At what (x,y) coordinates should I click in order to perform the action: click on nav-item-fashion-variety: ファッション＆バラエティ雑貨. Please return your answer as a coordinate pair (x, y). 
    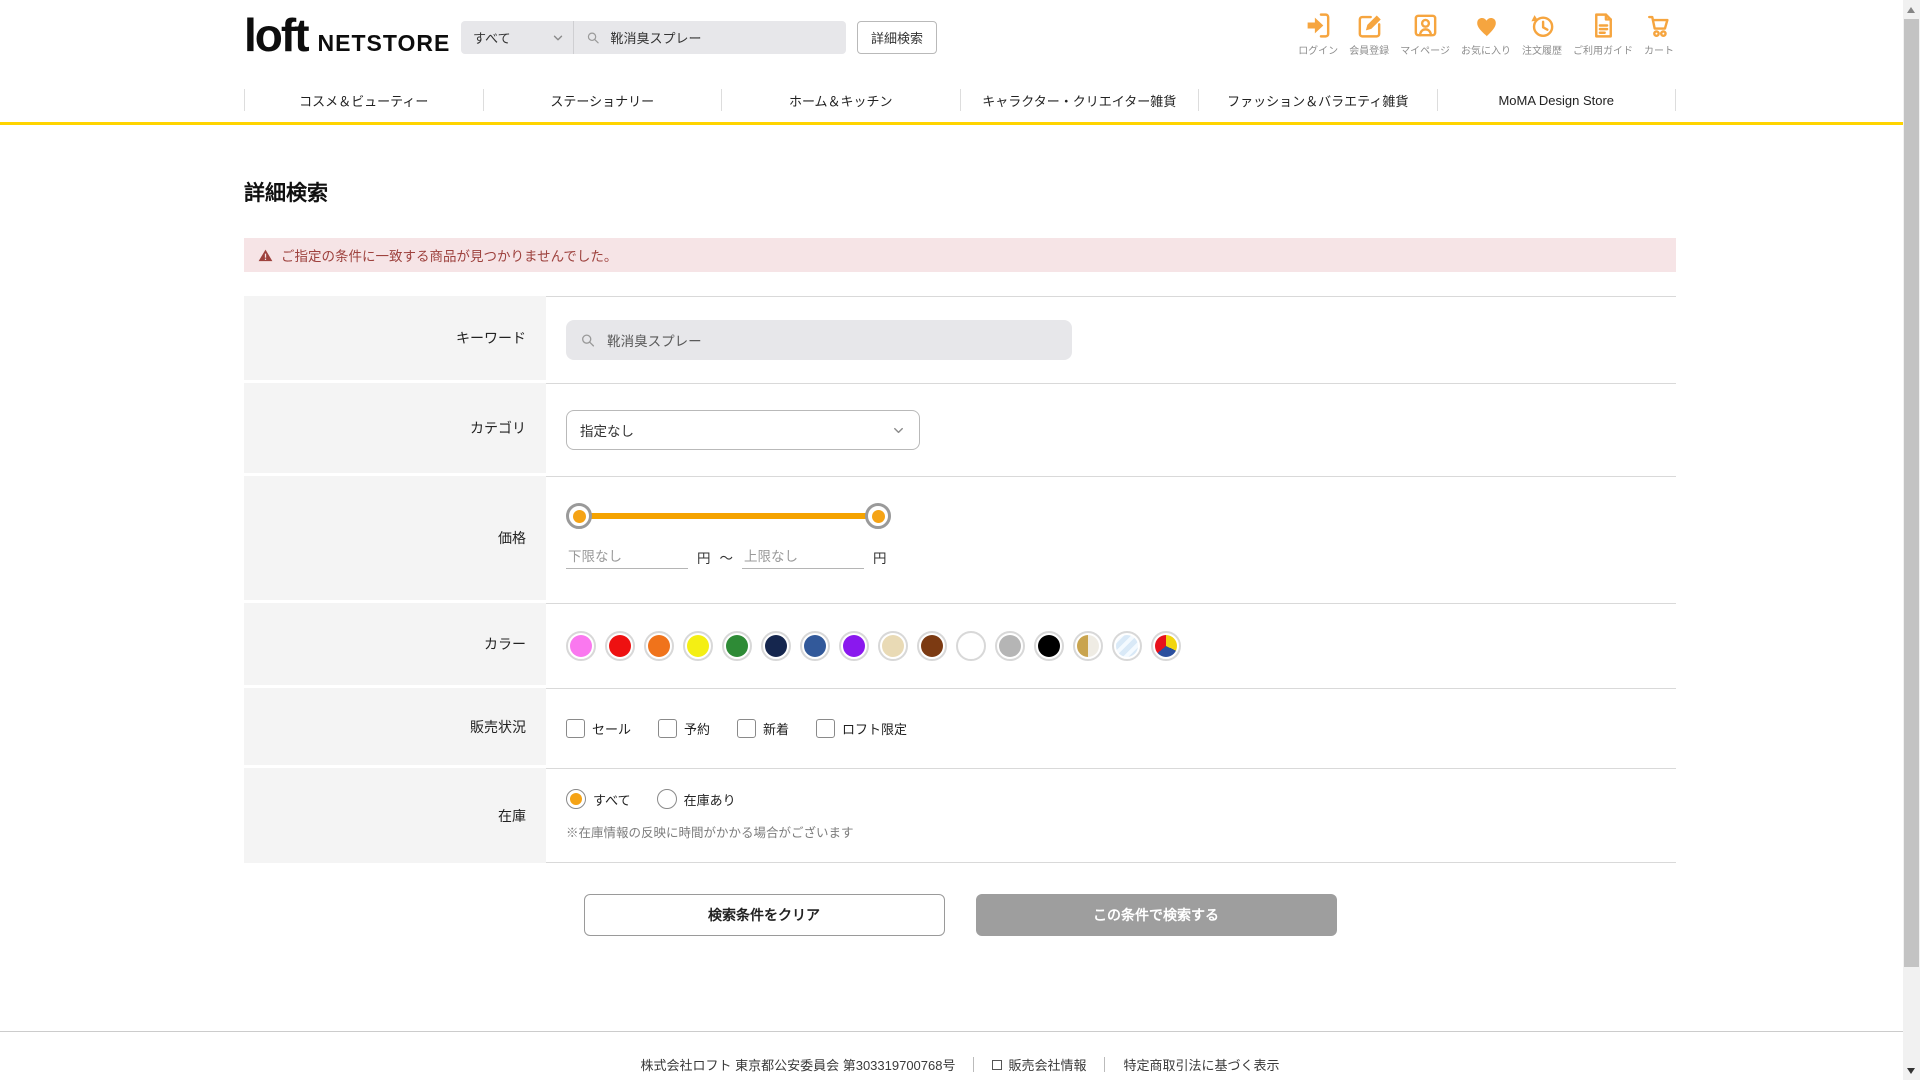
    Looking at the image, I should click on (1318, 100).